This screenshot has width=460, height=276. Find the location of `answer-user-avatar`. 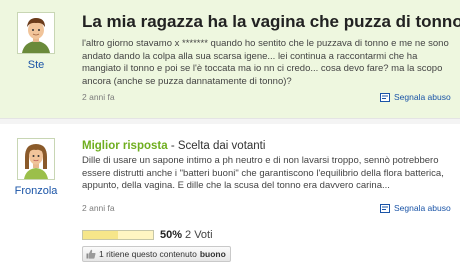

answer-user-avatar is located at coordinates (36, 159).